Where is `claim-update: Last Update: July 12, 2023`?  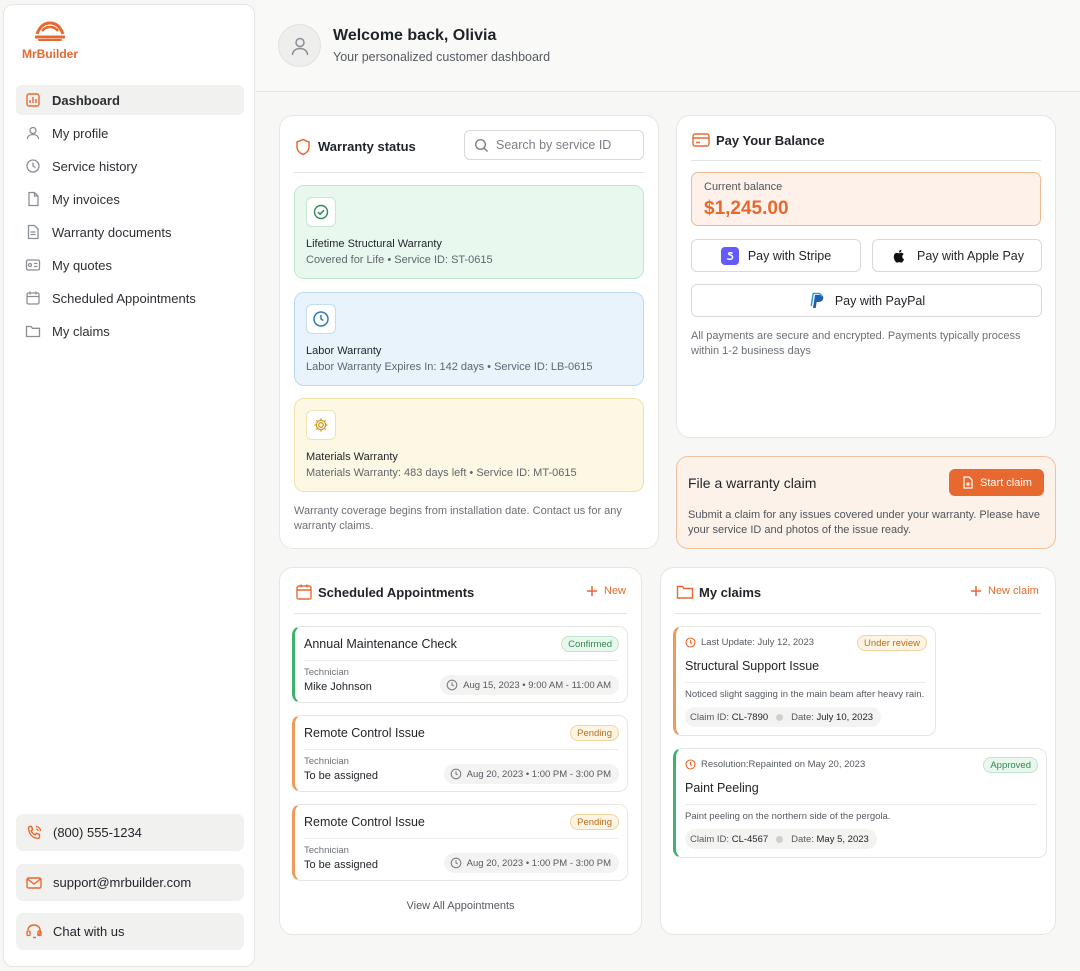 claim-update: Last Update: July 12, 2023 is located at coordinates (749, 642).